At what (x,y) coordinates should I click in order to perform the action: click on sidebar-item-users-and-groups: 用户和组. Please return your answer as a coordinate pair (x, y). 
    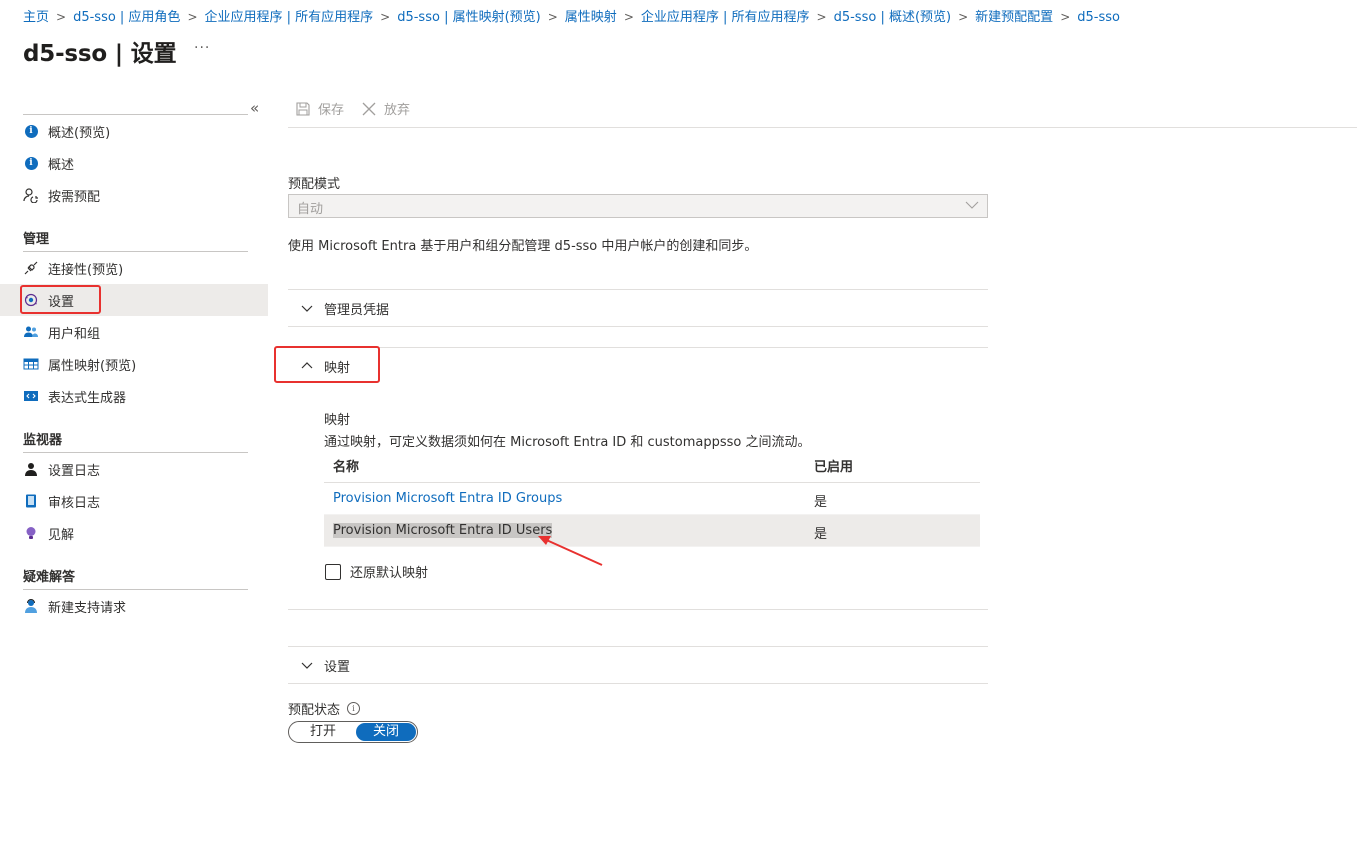
    Looking at the image, I should click on (134, 332).